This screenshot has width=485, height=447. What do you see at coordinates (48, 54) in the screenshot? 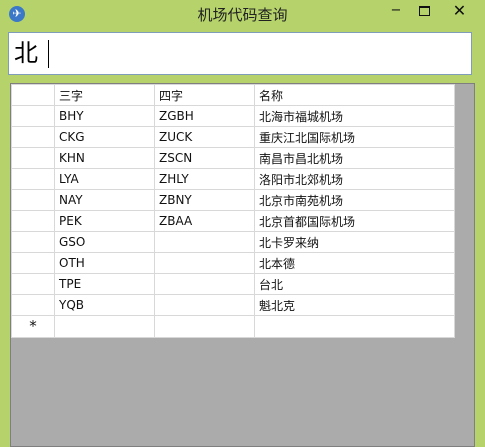
I see `text-caret` at bounding box center [48, 54].